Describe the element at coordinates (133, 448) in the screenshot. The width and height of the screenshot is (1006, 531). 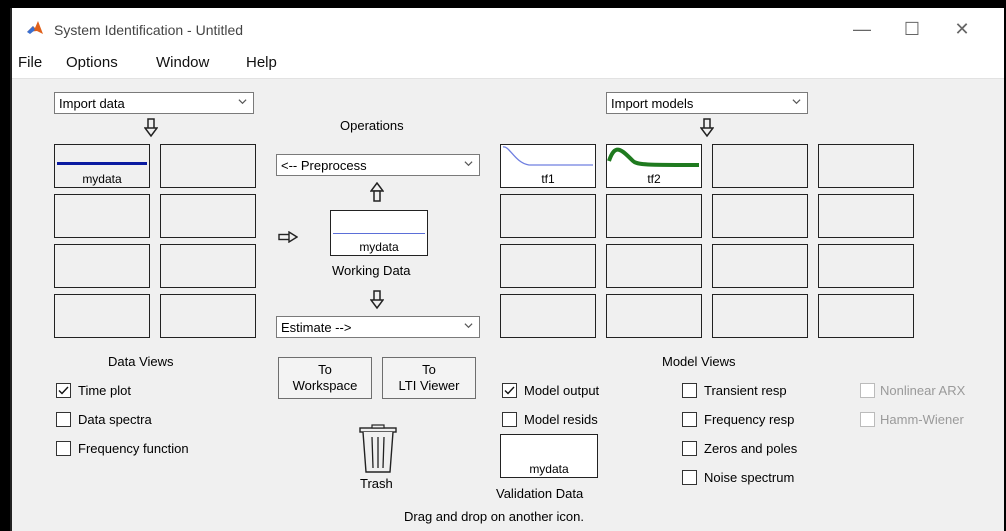
I see `frequency-function-label: Frequency function` at that location.